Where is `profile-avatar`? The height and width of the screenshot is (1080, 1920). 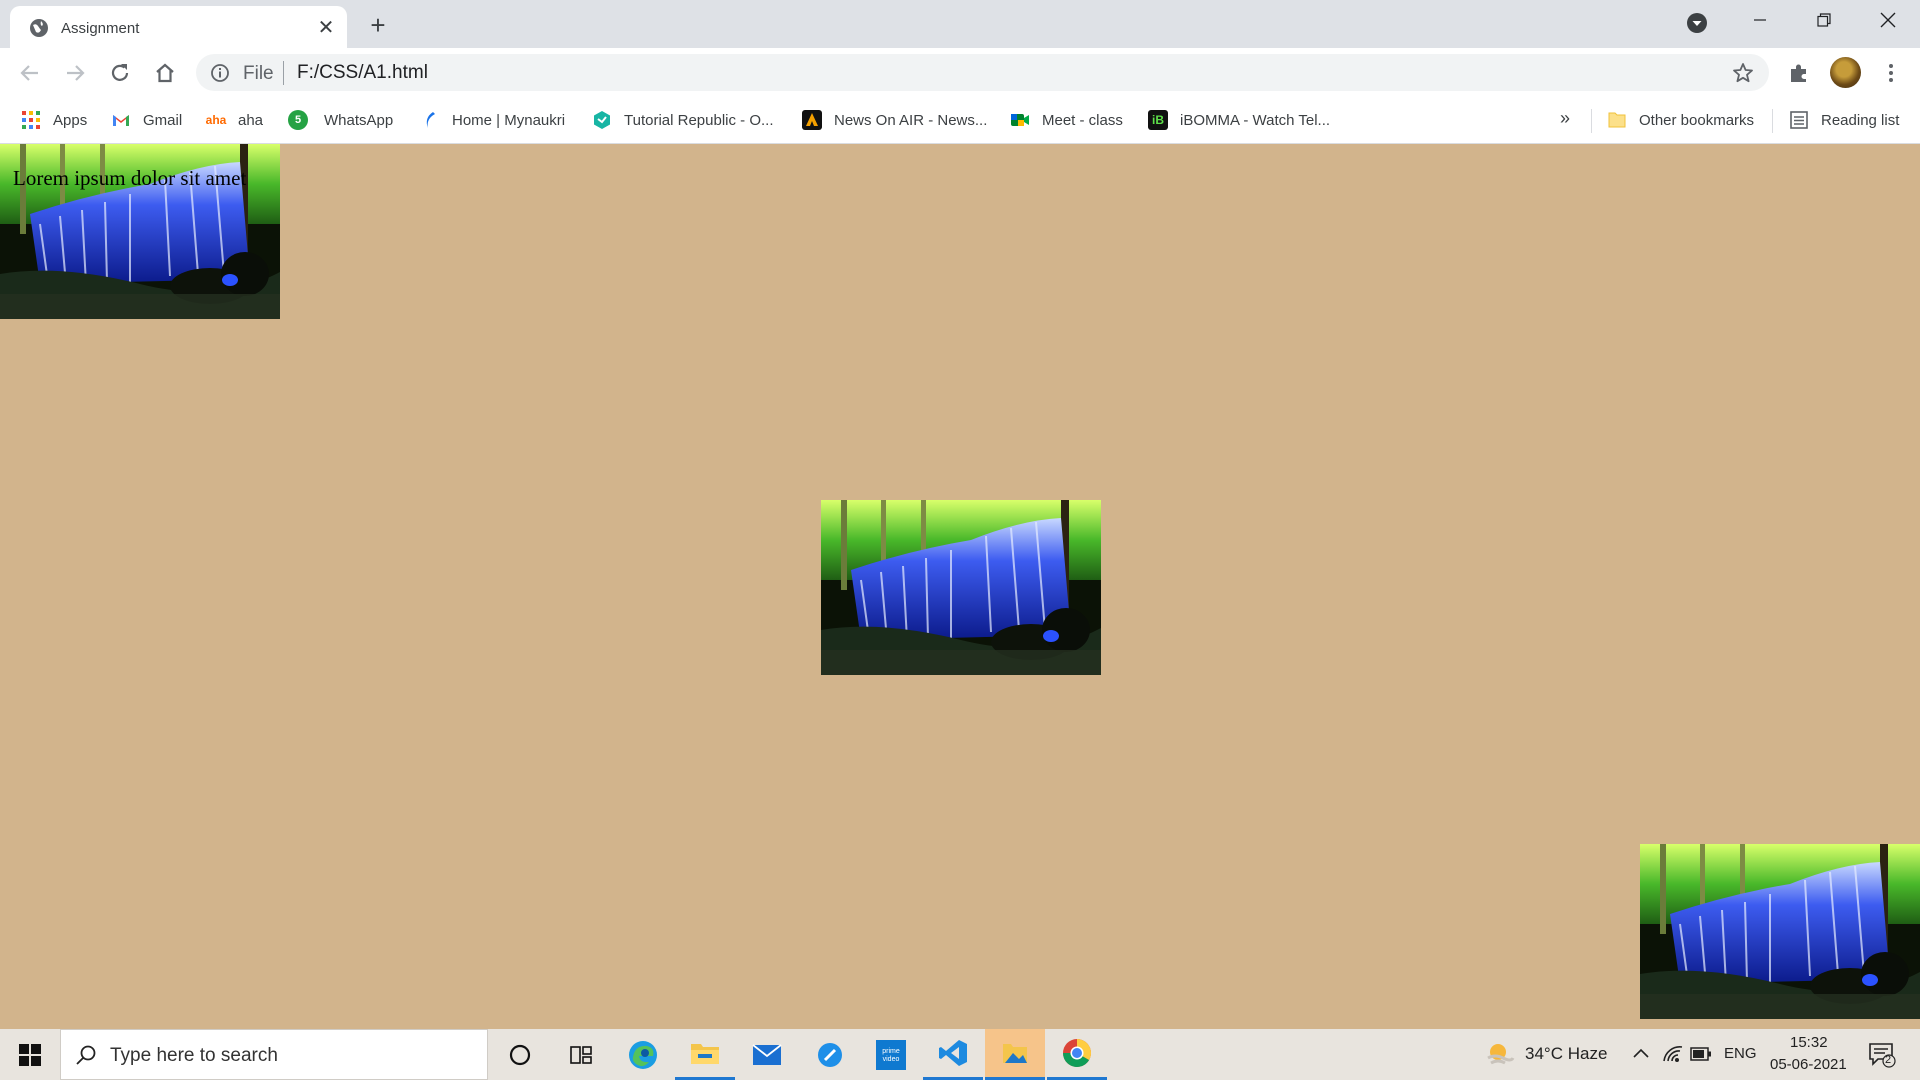 profile-avatar is located at coordinates (1845, 72).